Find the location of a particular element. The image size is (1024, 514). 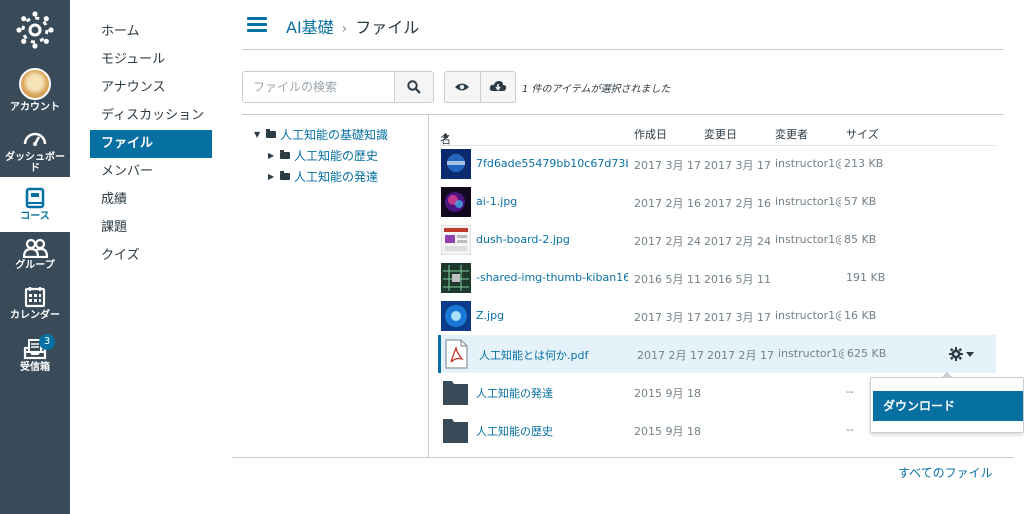

column-header-size: サイズ is located at coordinates (862, 134).